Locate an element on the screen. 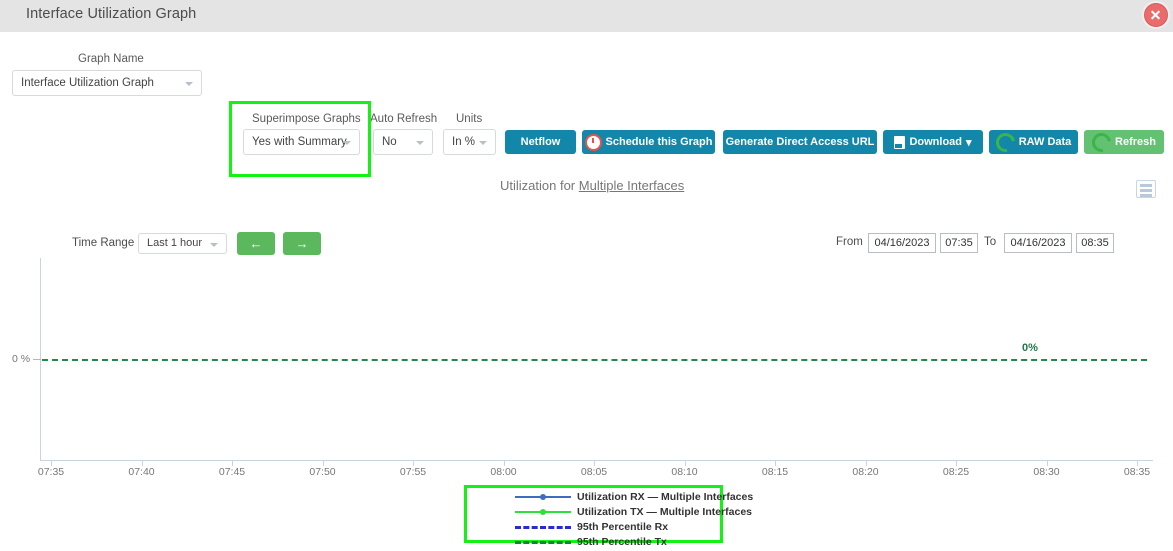  legend-swatch-rx is located at coordinates (543, 497).